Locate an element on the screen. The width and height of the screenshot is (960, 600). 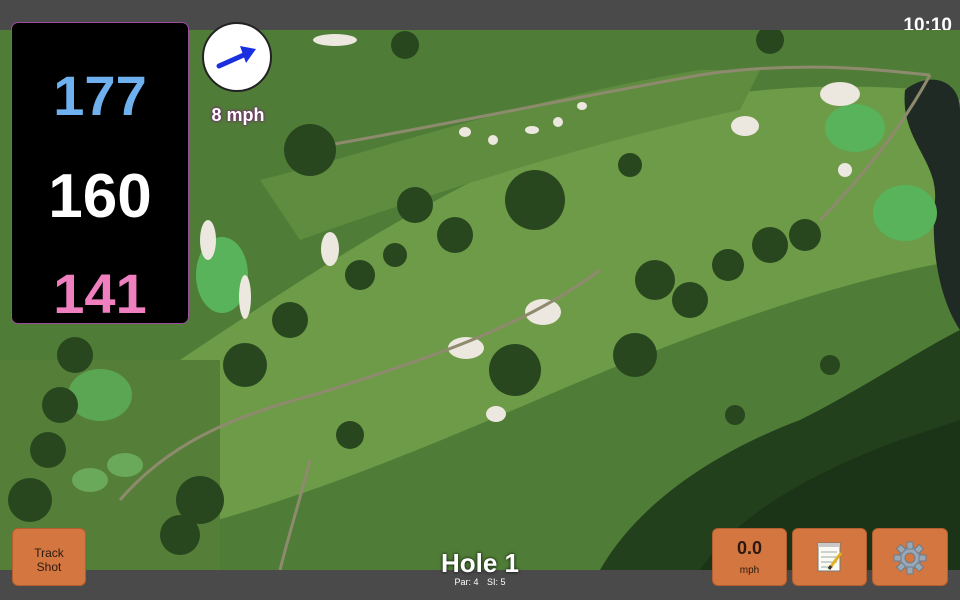
gear-icon is located at coordinates (910, 558).